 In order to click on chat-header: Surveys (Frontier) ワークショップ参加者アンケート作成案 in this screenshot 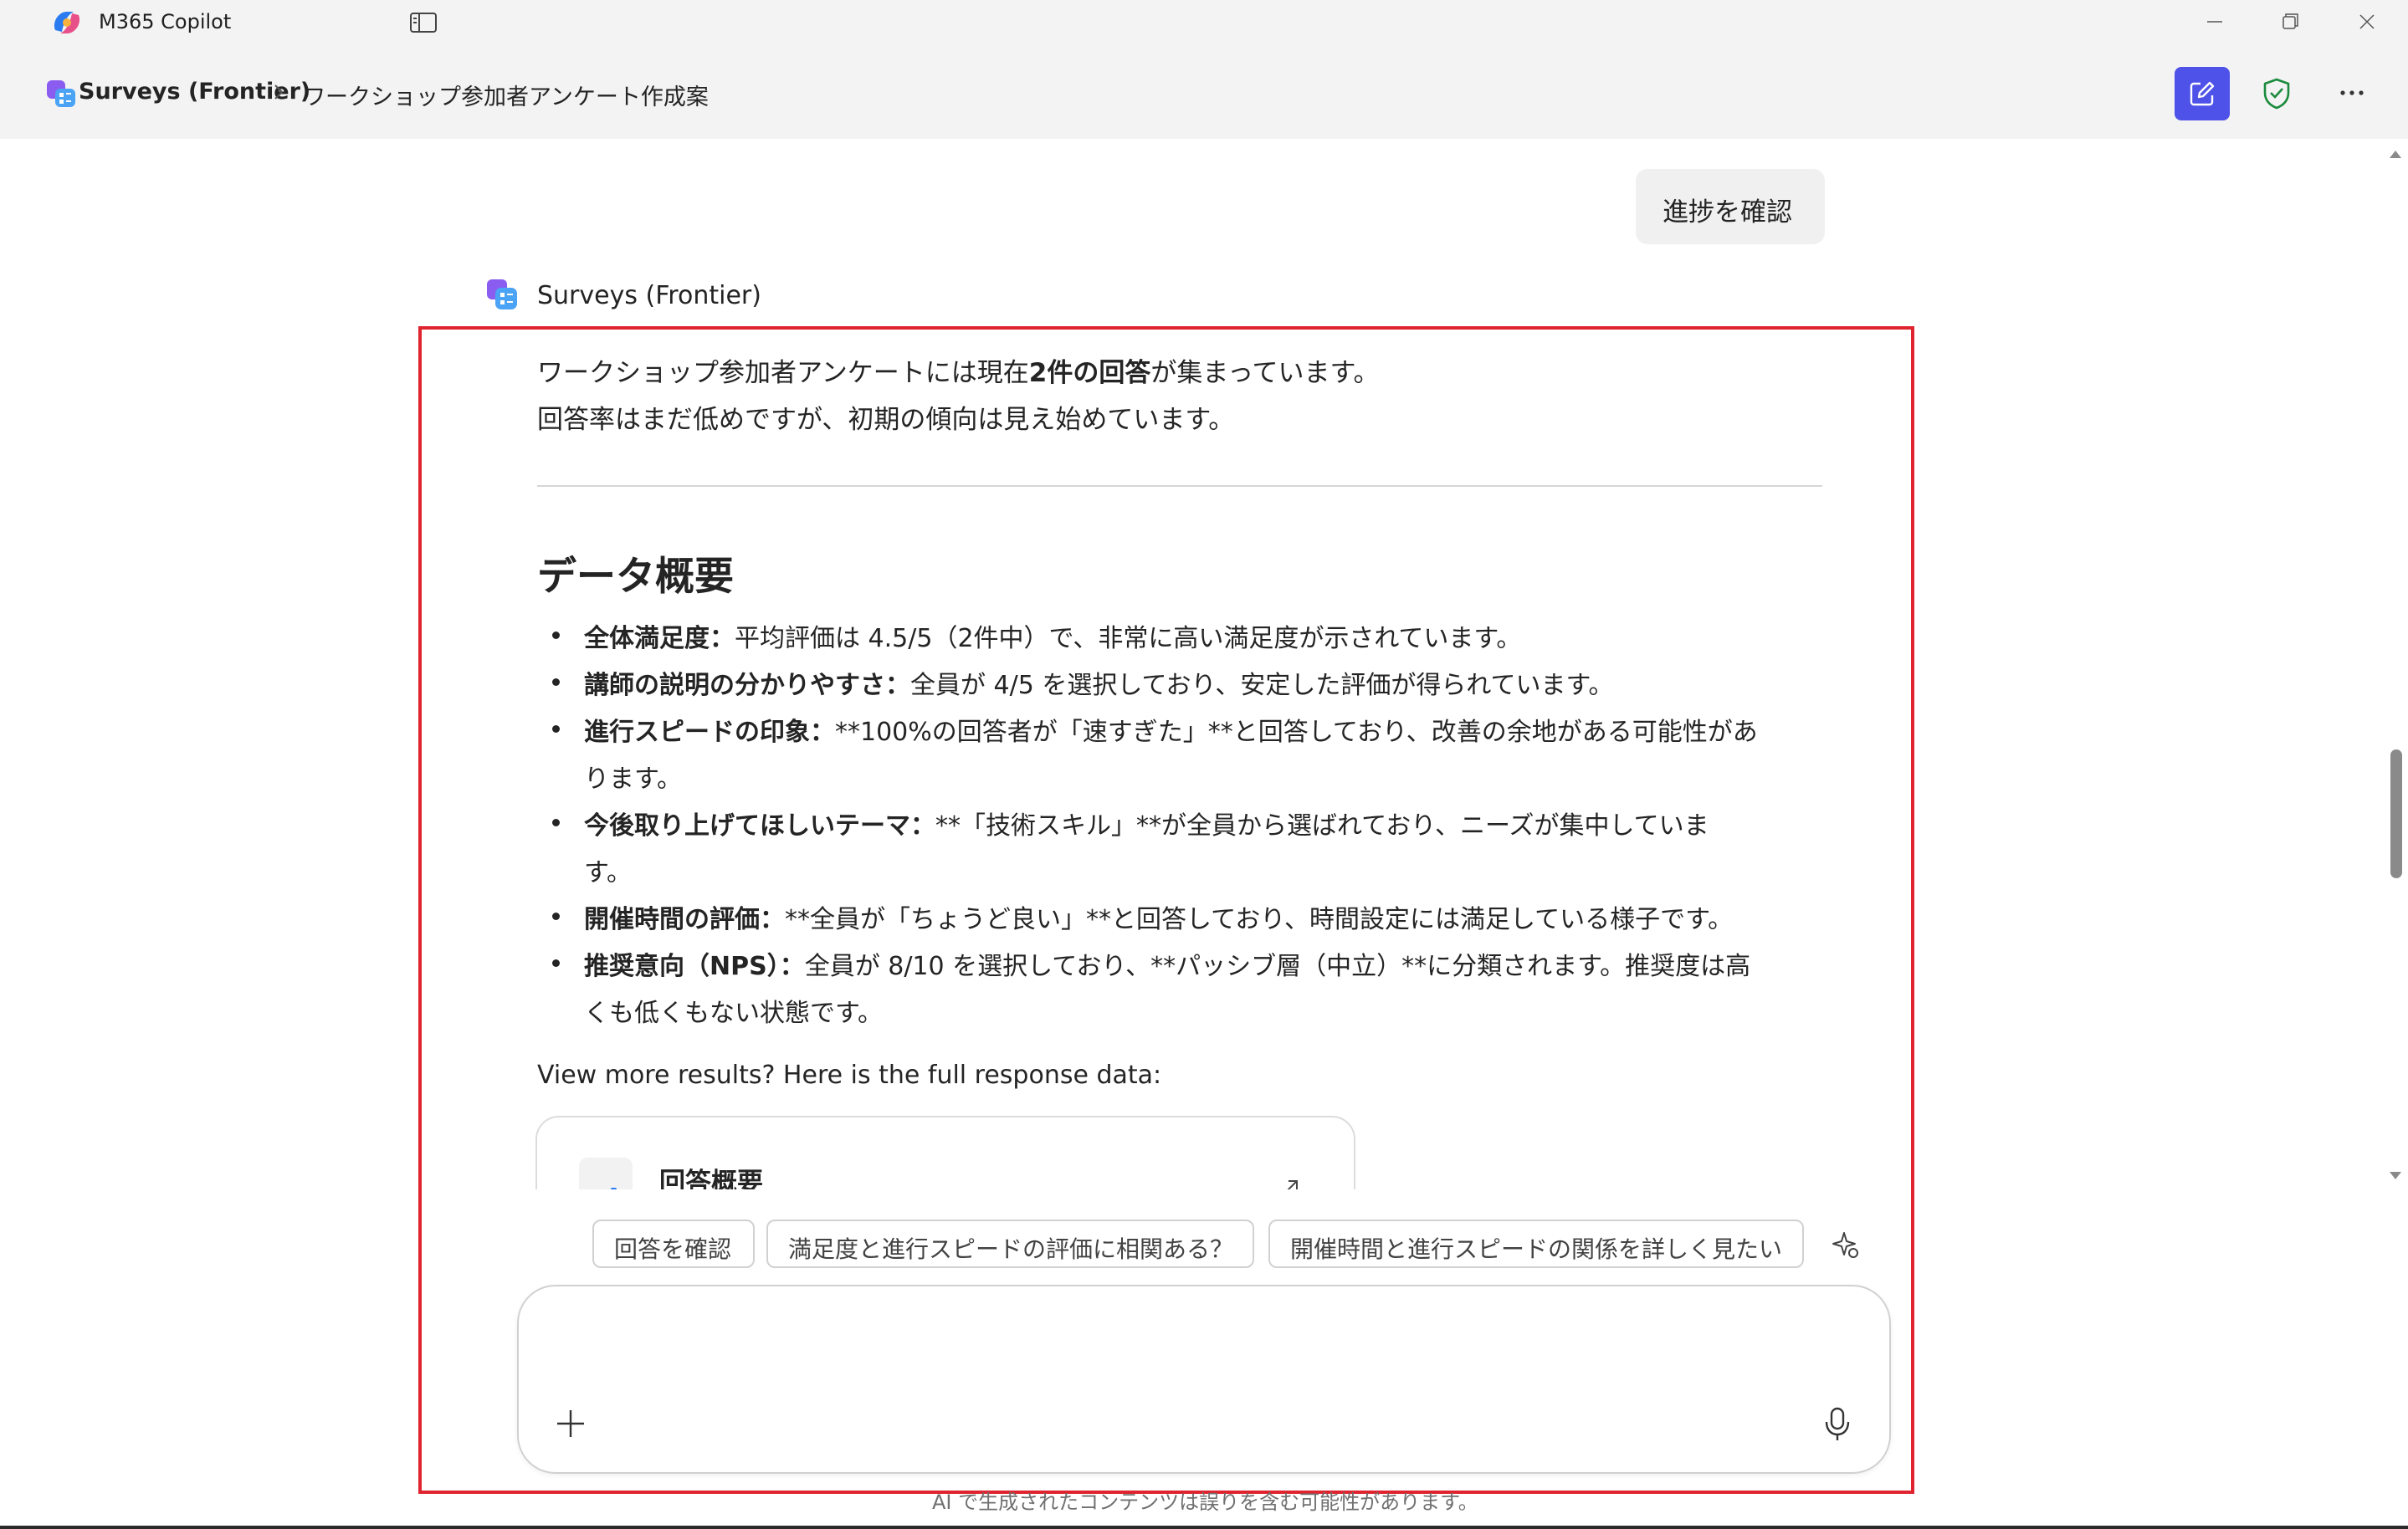, I will do `click(1204, 92)`.